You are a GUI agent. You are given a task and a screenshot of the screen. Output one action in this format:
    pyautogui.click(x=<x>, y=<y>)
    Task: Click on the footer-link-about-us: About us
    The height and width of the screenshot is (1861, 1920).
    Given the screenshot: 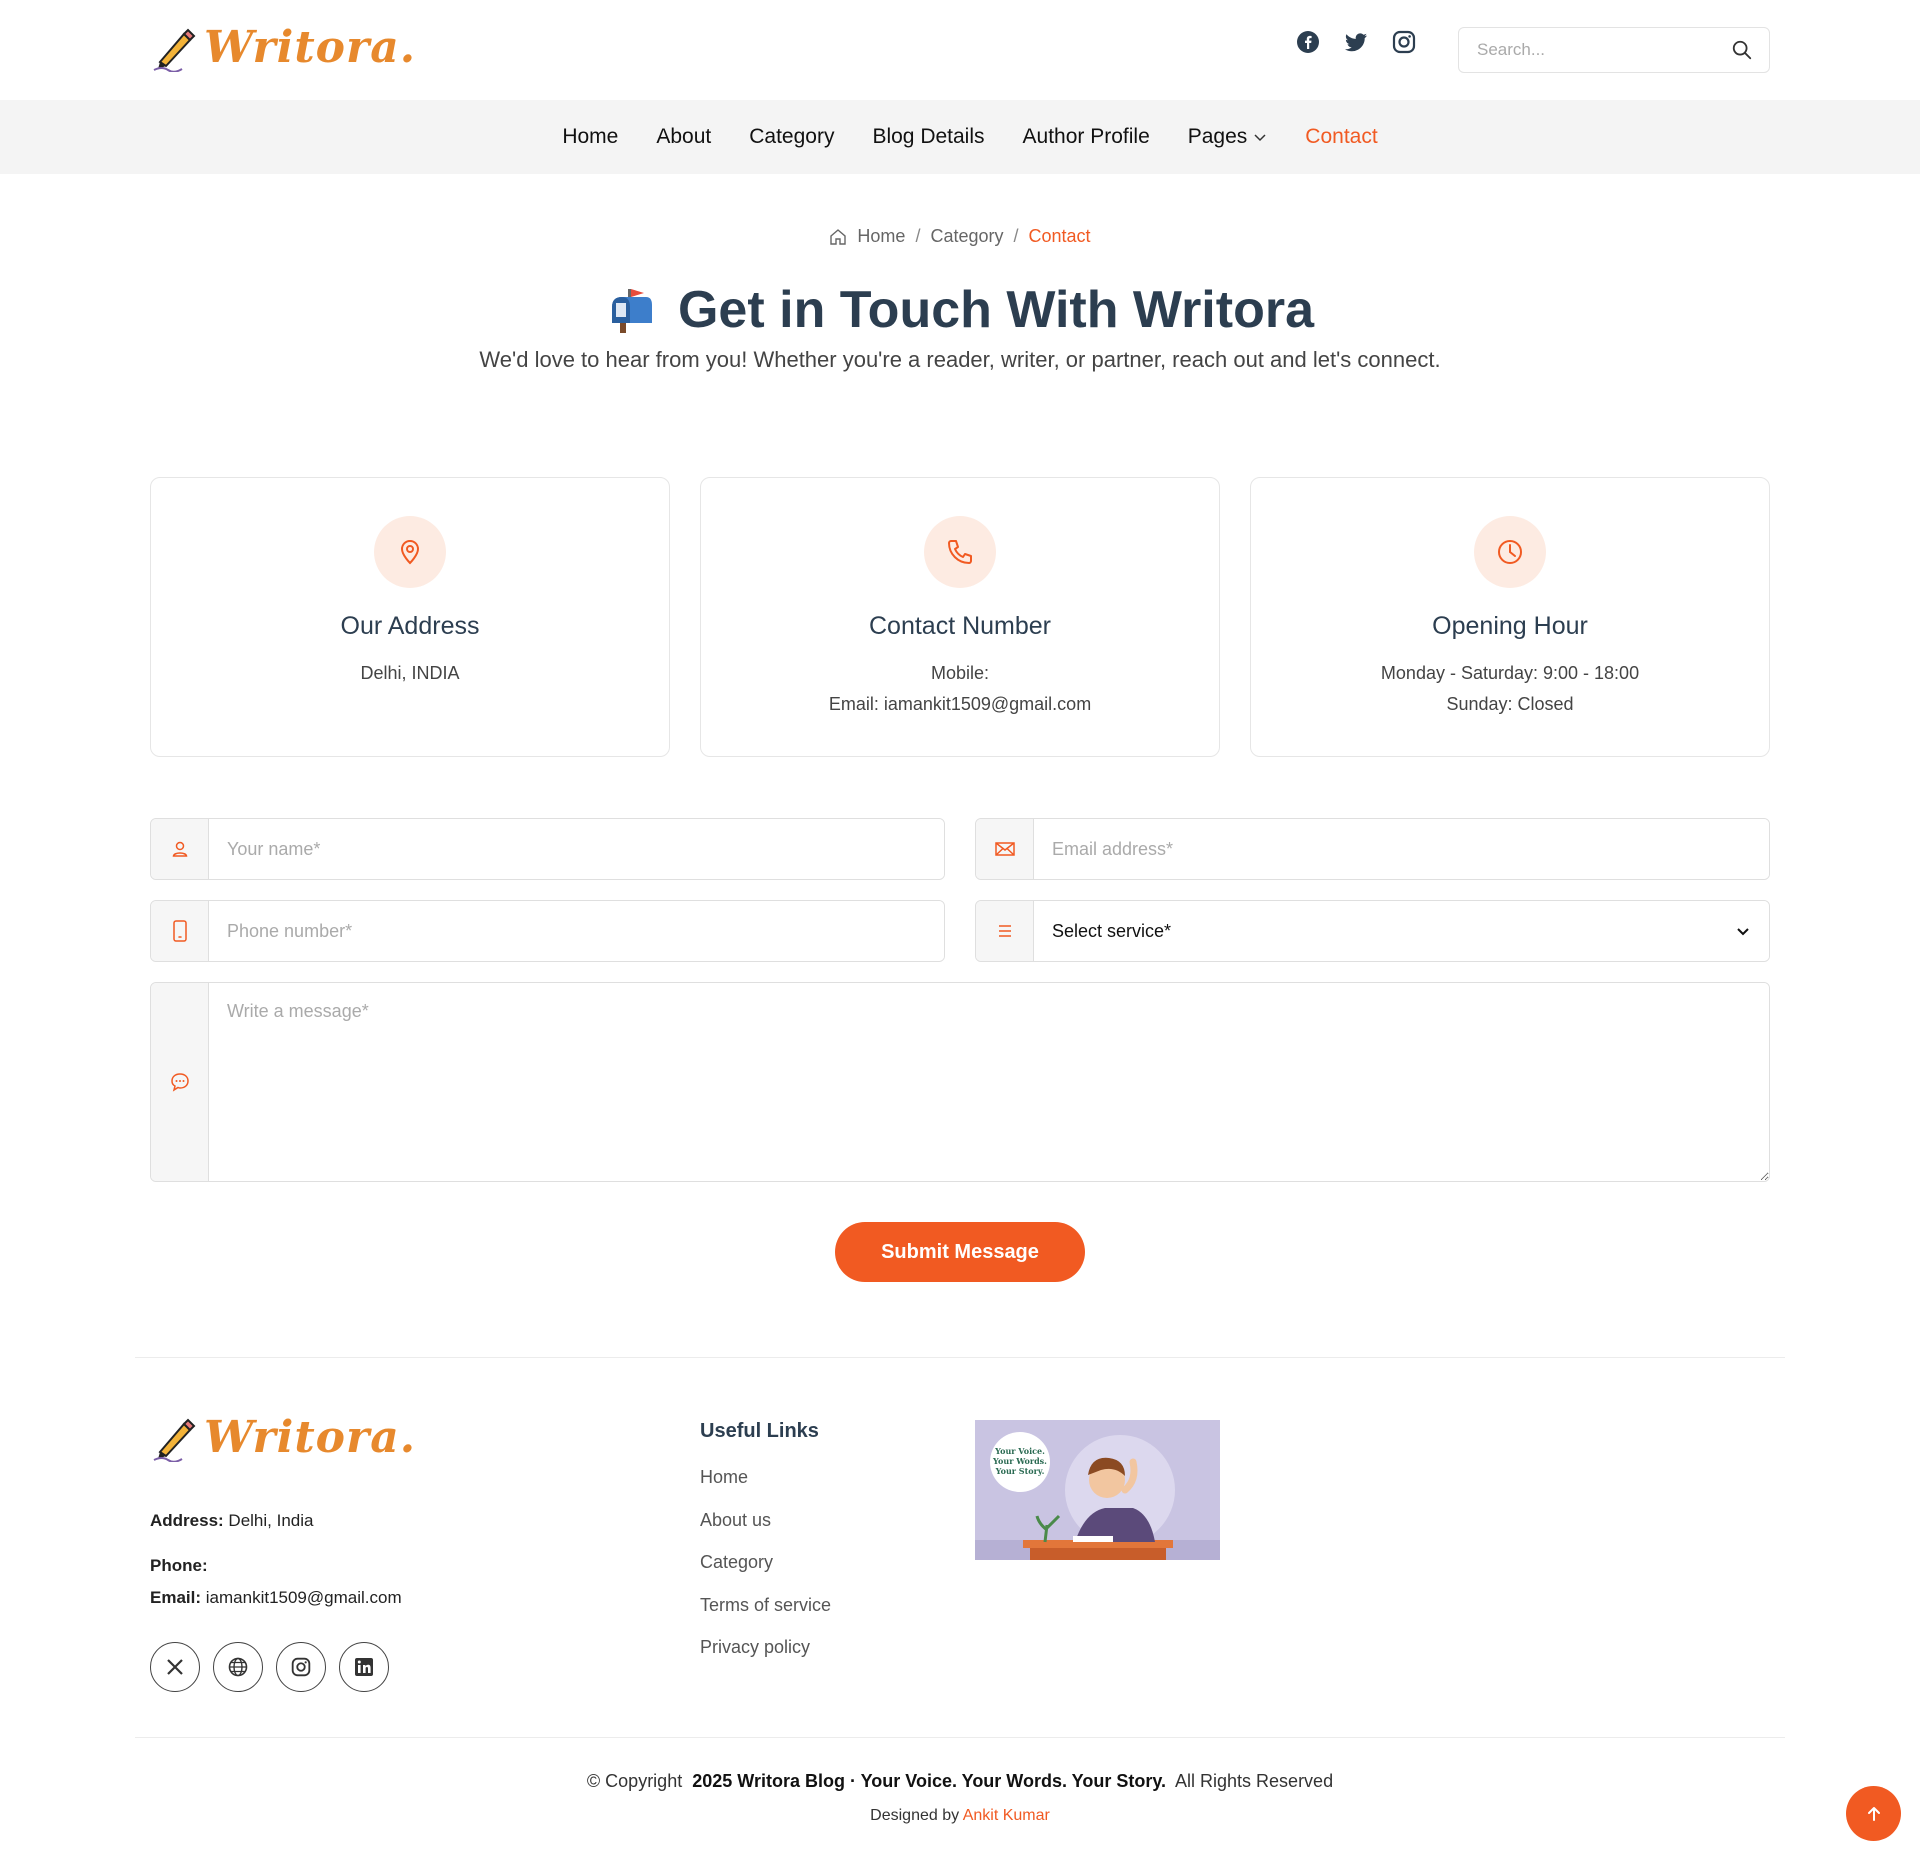 What is the action you would take?
    pyautogui.click(x=765, y=1531)
    